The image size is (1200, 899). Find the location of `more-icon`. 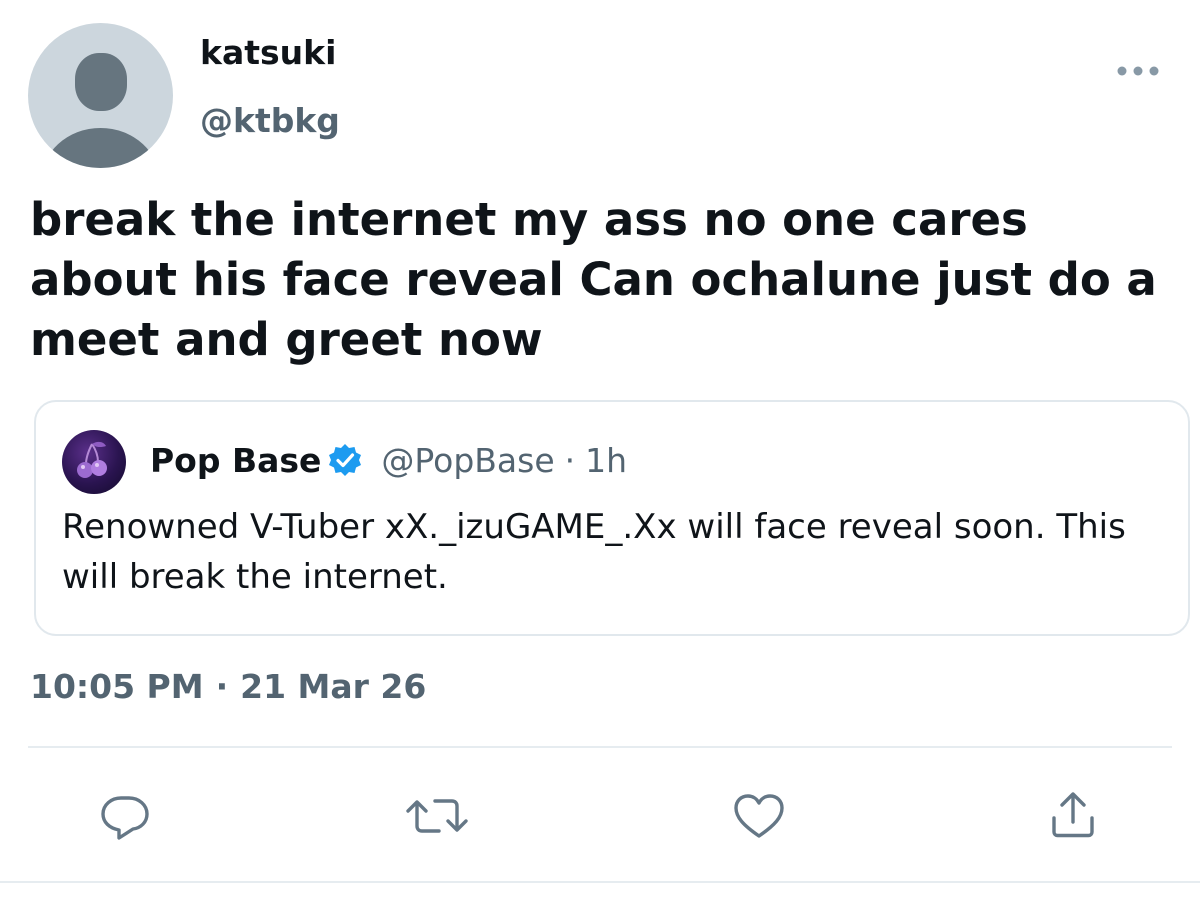

more-icon is located at coordinates (1138, 71).